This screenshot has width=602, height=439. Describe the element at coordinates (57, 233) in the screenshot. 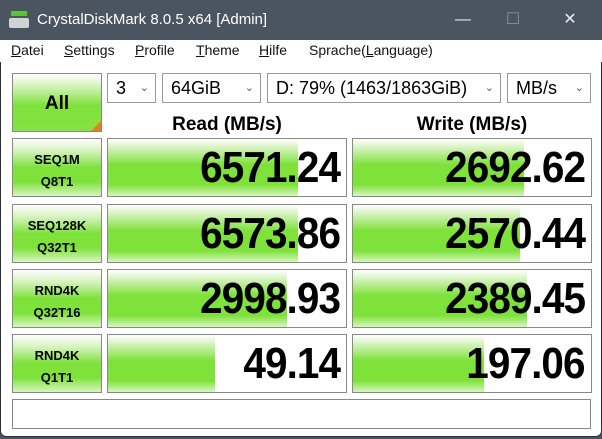

I see `test-button-1: SEQ128K Q32T1` at that location.